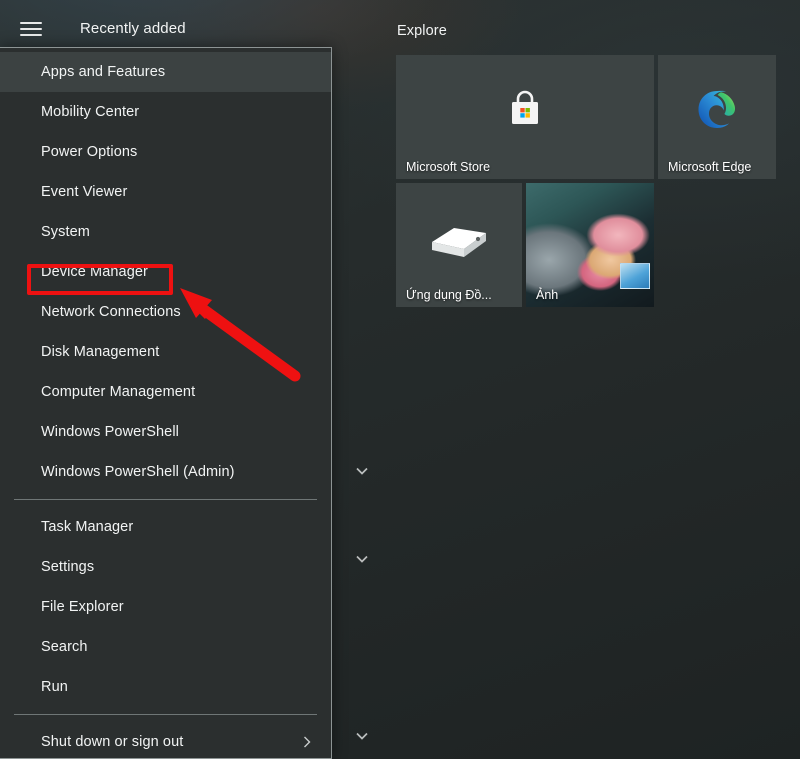 This screenshot has height=759, width=800. Describe the element at coordinates (100, 352) in the screenshot. I see `menu-item-label: Disk Management` at that location.